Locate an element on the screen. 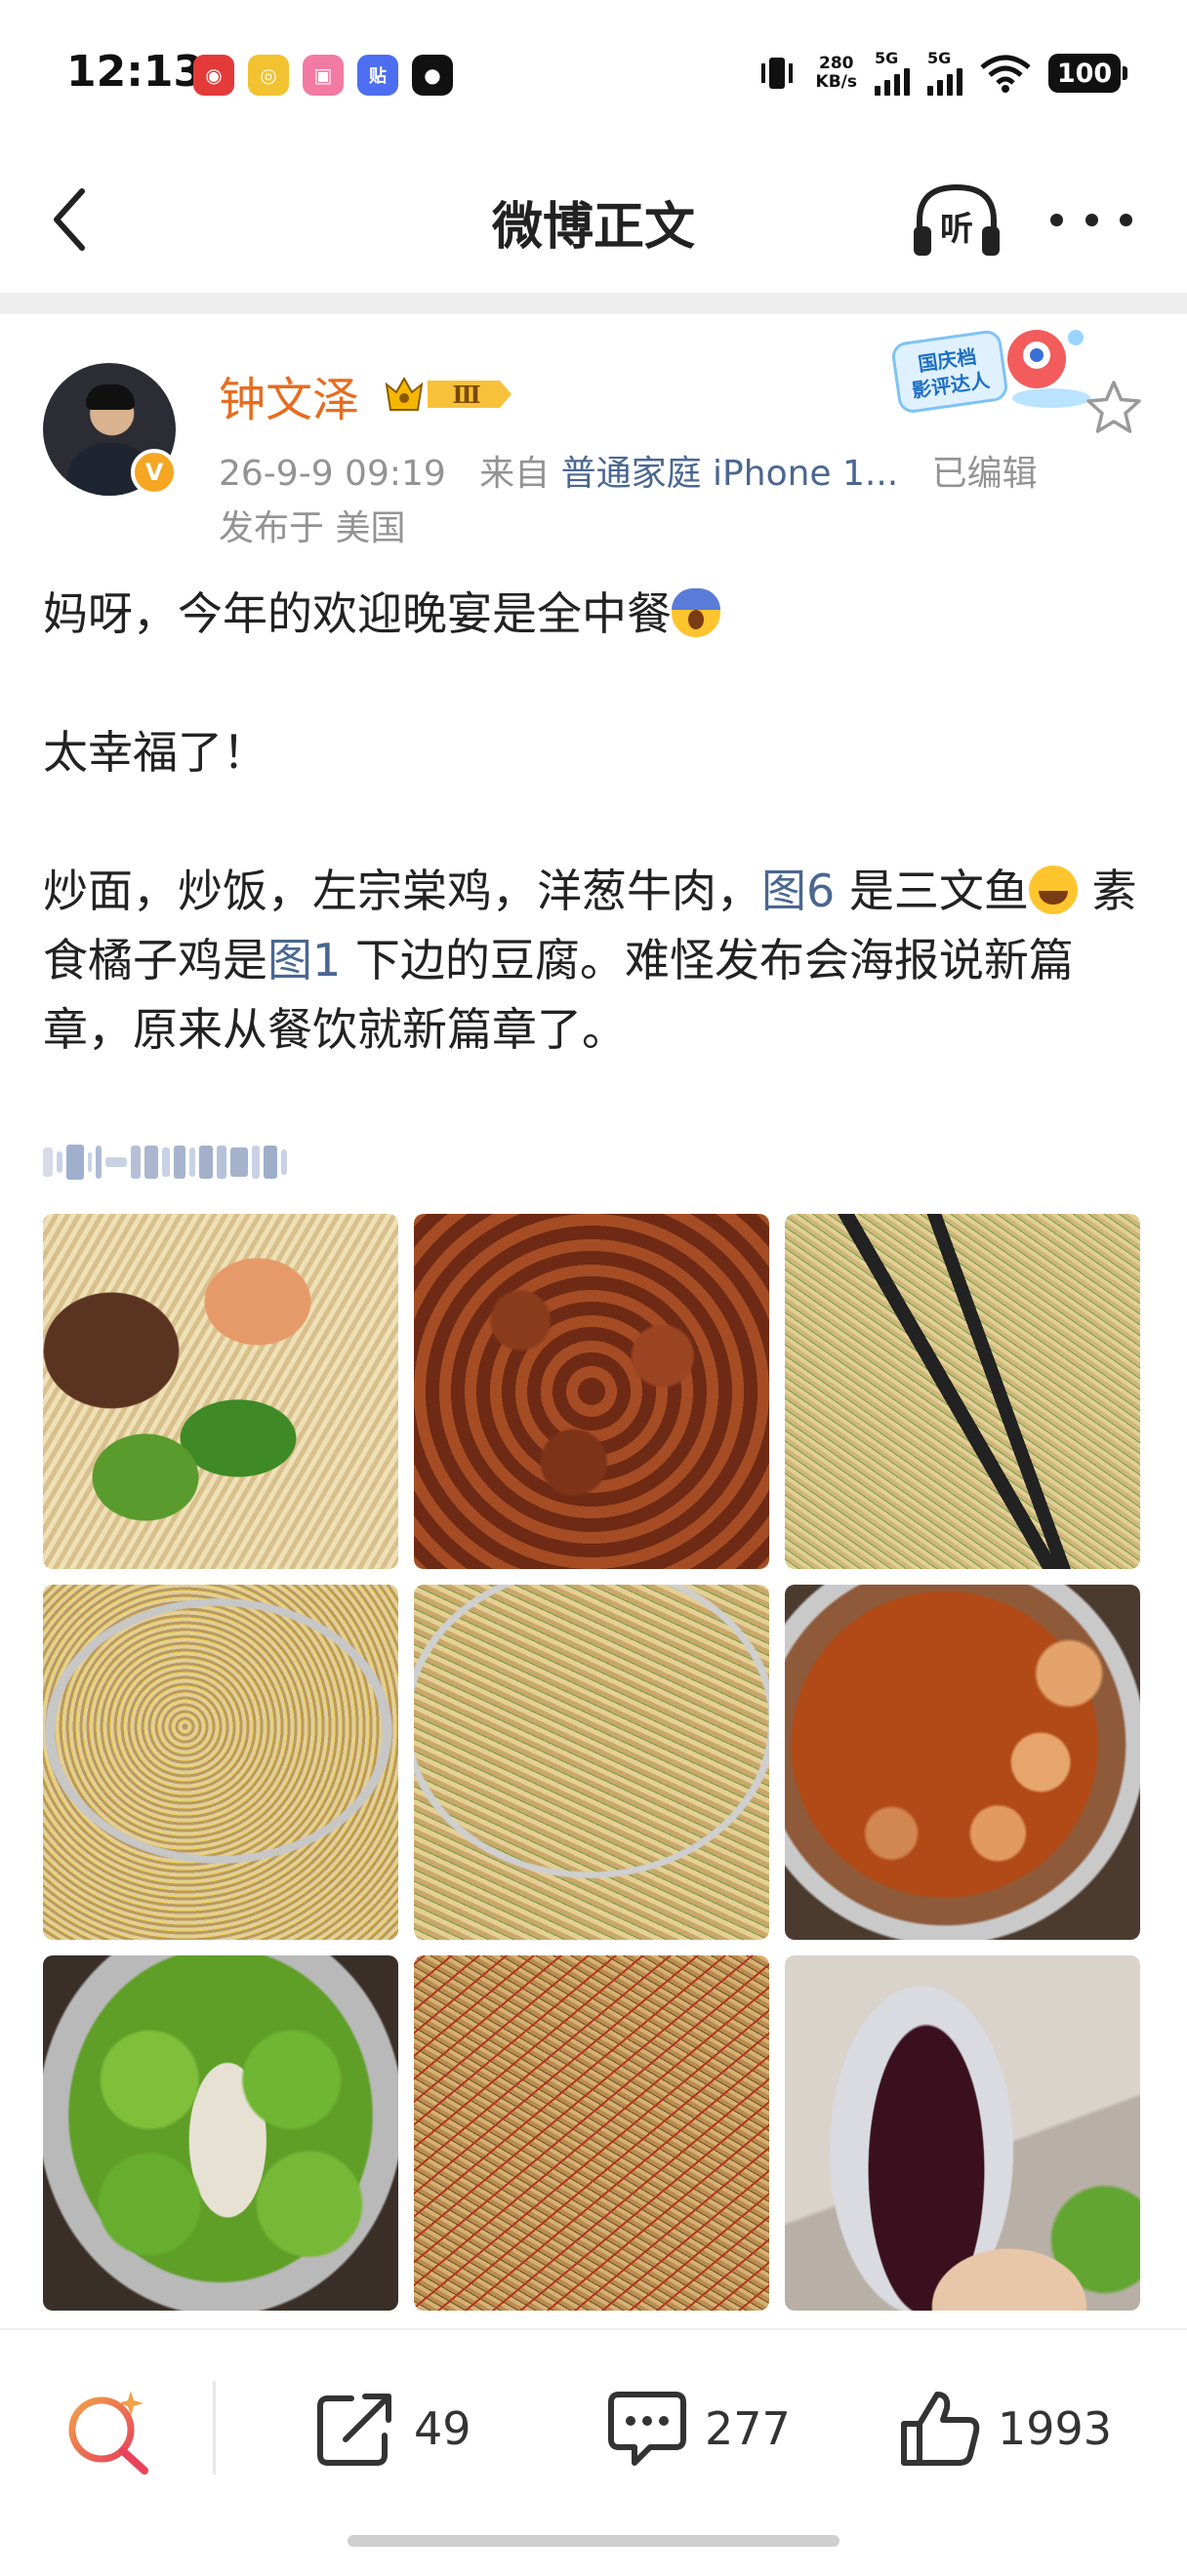 The image size is (1187, 2576). photo-plate-salmon-beef-noodles is located at coordinates (220, 1391).